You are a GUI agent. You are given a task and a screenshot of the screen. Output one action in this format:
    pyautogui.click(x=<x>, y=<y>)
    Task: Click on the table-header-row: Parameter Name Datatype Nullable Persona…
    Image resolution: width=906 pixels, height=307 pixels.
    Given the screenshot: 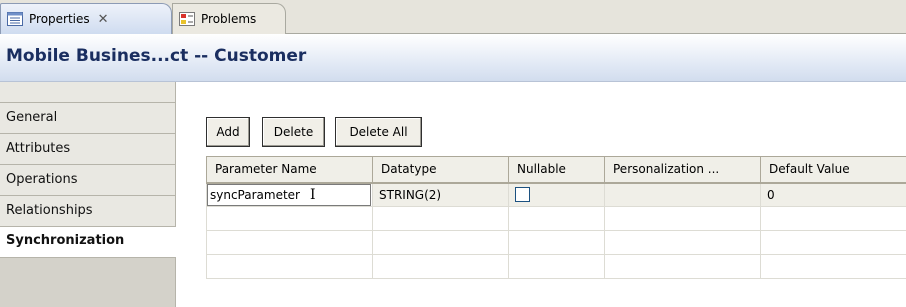 What is the action you would take?
    pyautogui.click(x=556, y=170)
    